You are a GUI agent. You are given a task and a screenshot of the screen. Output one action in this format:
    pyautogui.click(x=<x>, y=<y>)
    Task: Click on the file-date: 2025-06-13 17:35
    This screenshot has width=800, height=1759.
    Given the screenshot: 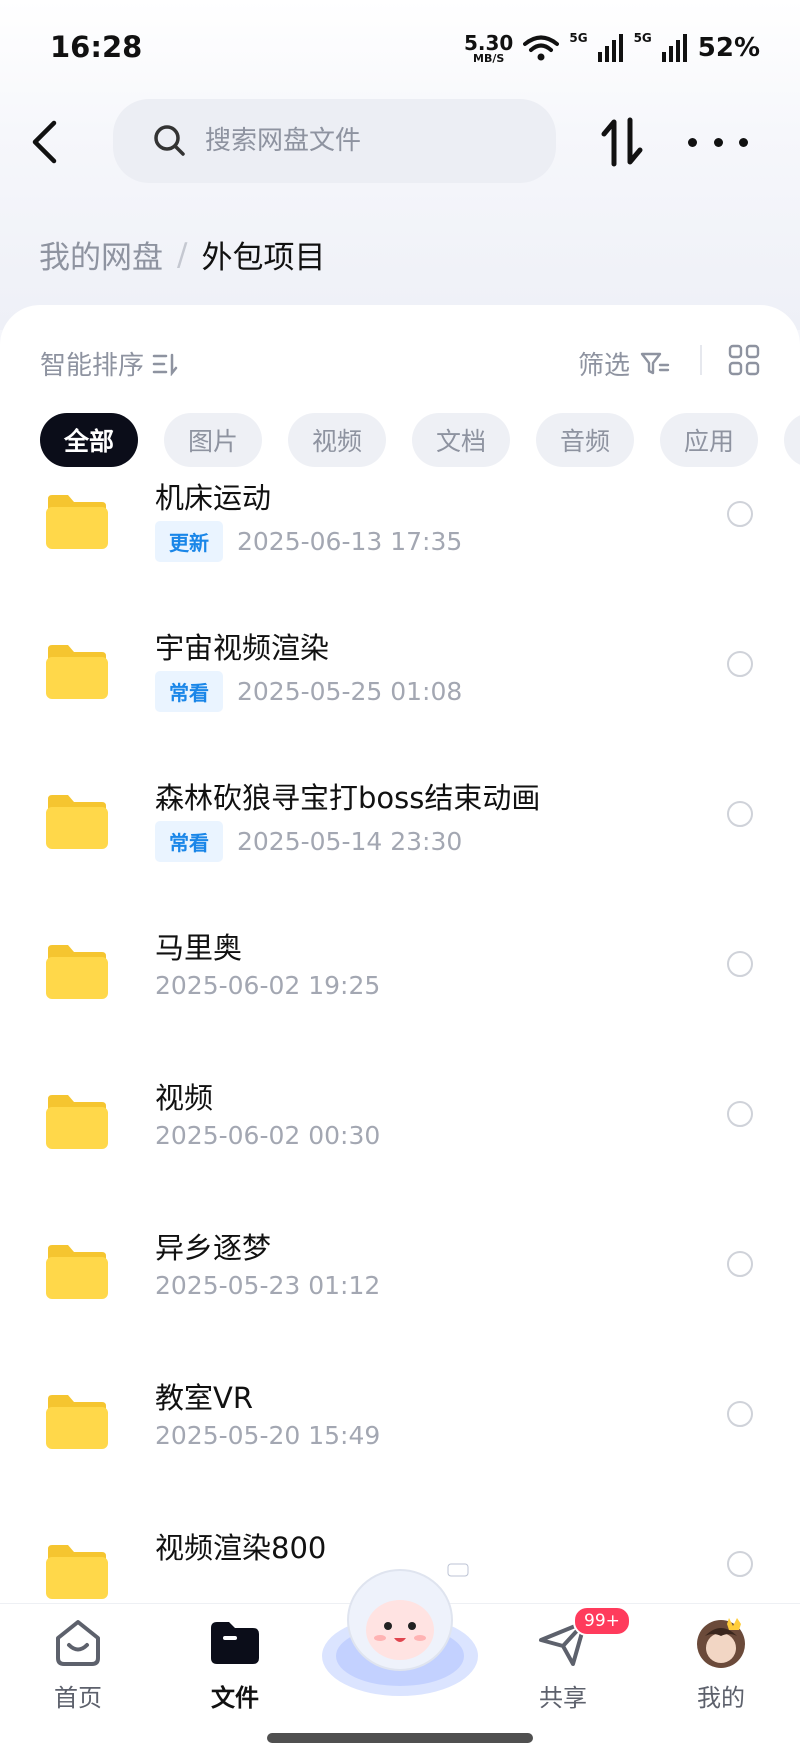 What is the action you would take?
    pyautogui.click(x=350, y=541)
    